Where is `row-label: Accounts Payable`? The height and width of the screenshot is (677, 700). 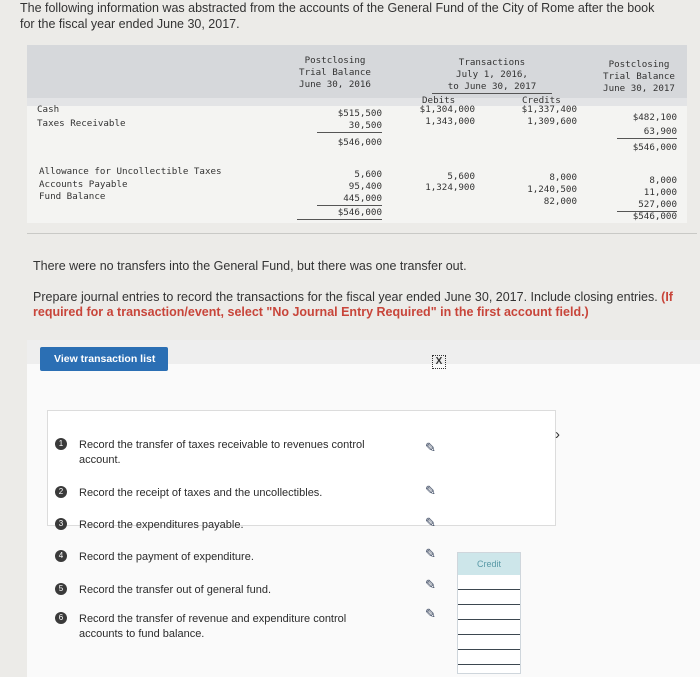 row-label: Accounts Payable is located at coordinates (83, 184).